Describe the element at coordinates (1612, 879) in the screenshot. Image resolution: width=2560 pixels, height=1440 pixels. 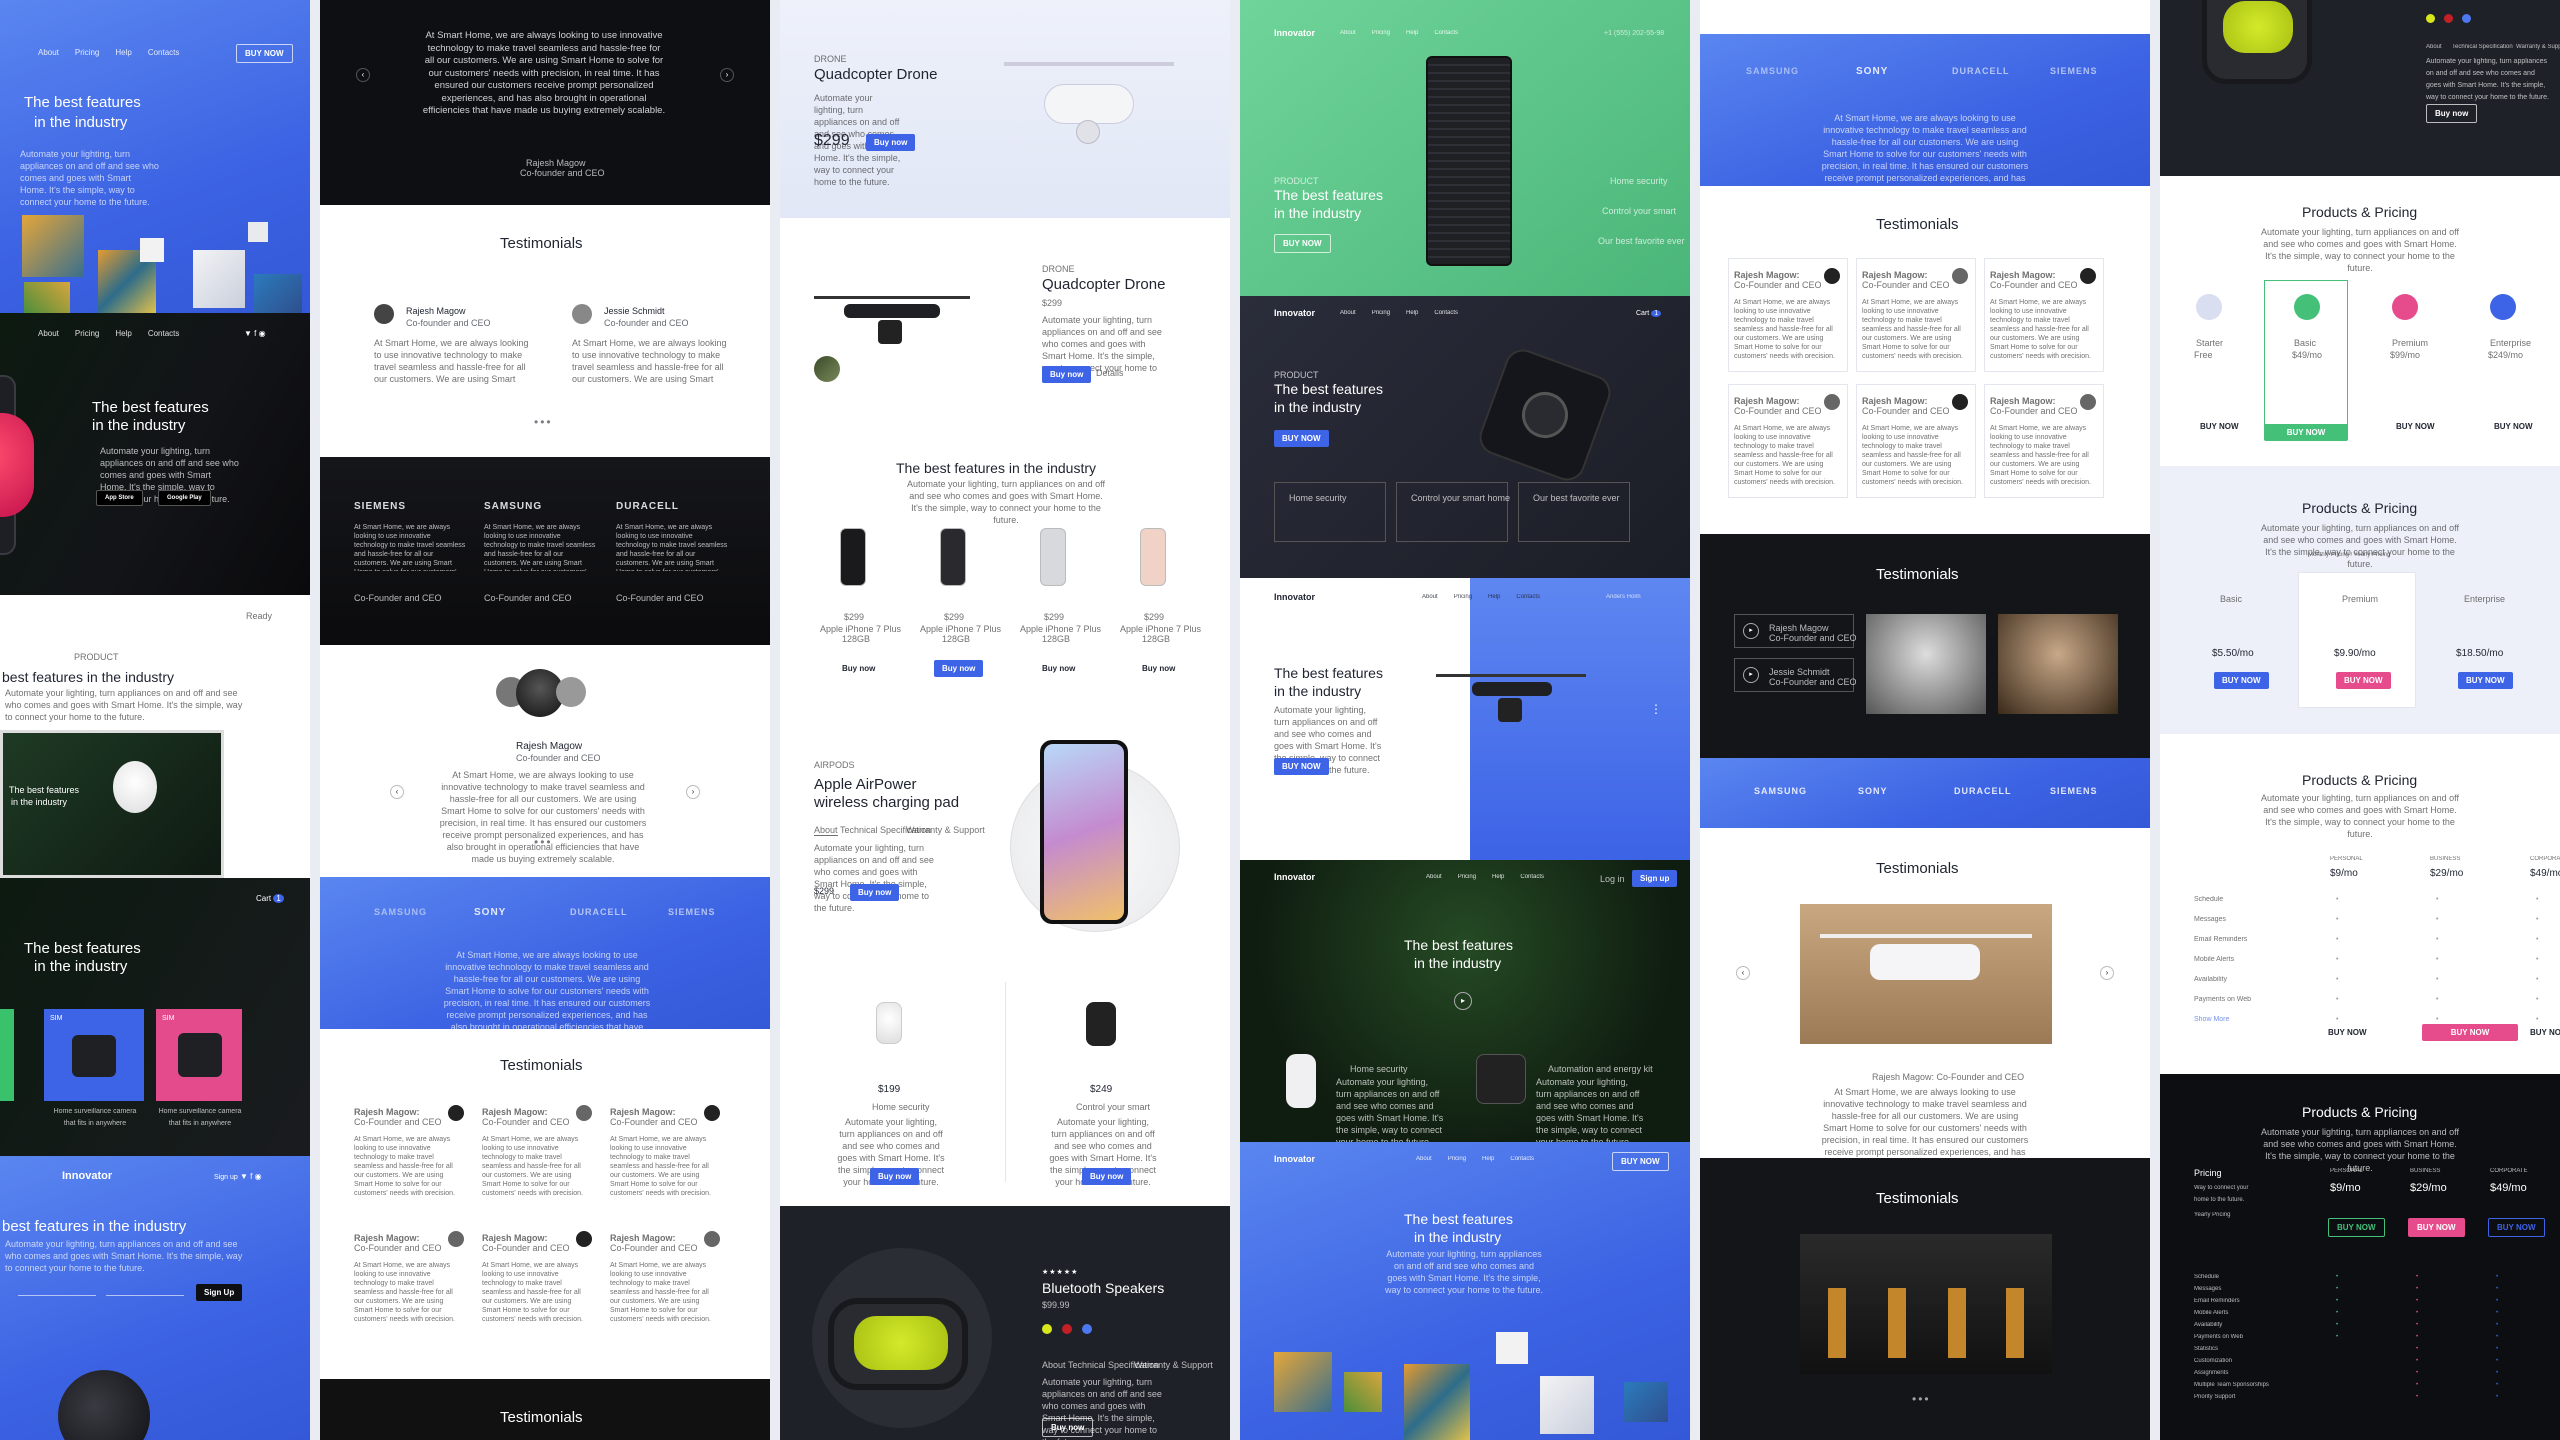
I see `log-in-link: Log in` at that location.